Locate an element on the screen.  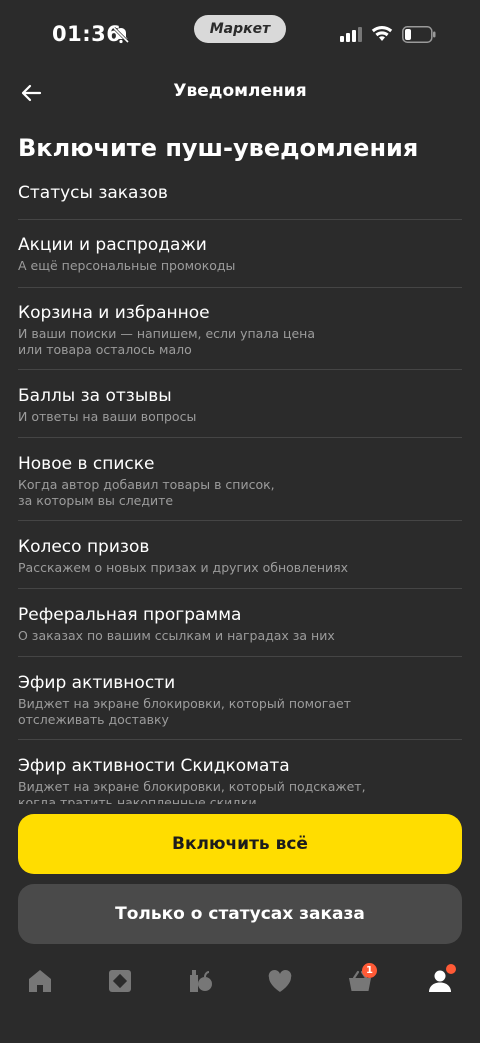
tab-home is located at coordinates (40, 981).